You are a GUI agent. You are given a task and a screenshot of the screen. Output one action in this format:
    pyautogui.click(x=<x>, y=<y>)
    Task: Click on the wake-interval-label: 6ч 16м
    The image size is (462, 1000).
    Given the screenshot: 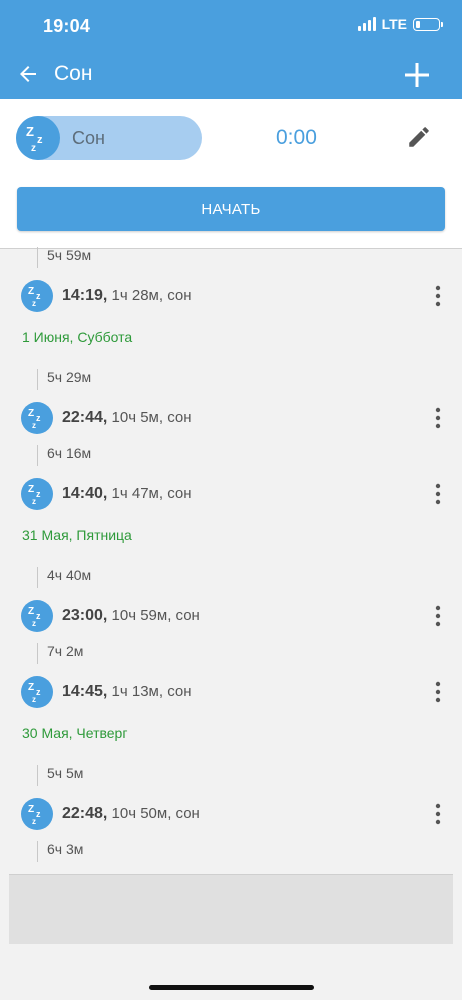 What is the action you would take?
    pyautogui.click(x=69, y=453)
    